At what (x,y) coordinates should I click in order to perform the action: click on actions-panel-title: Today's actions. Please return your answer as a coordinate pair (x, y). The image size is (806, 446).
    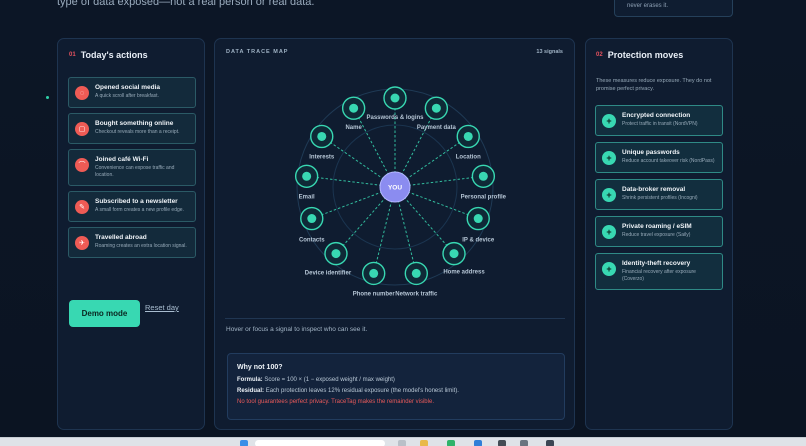
    Looking at the image, I should click on (114, 55).